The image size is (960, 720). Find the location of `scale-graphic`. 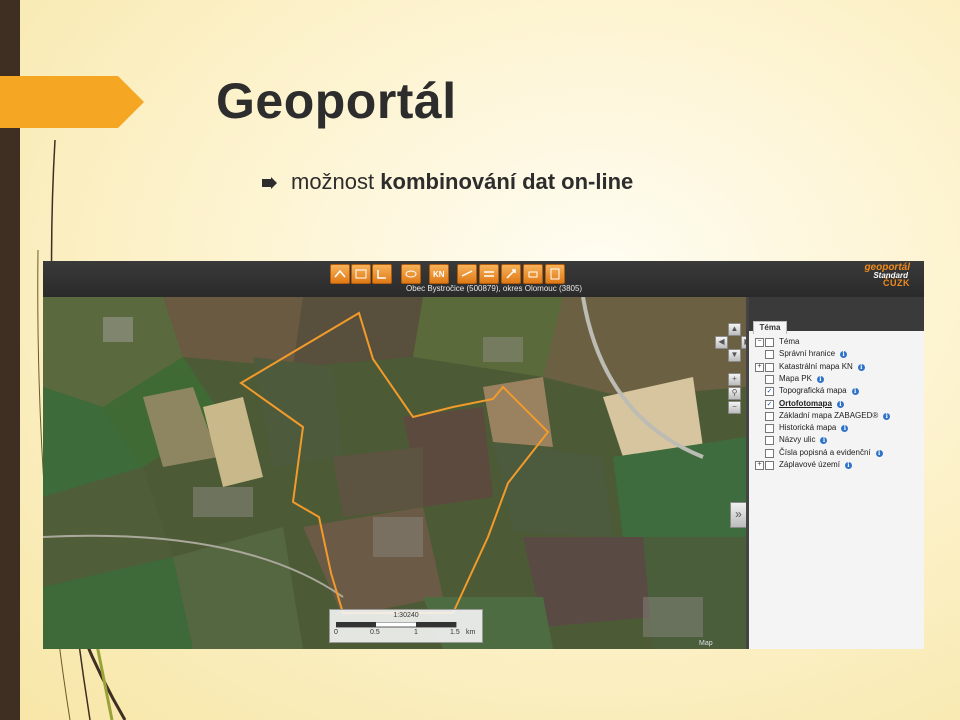

scale-graphic is located at coordinates (396, 625).